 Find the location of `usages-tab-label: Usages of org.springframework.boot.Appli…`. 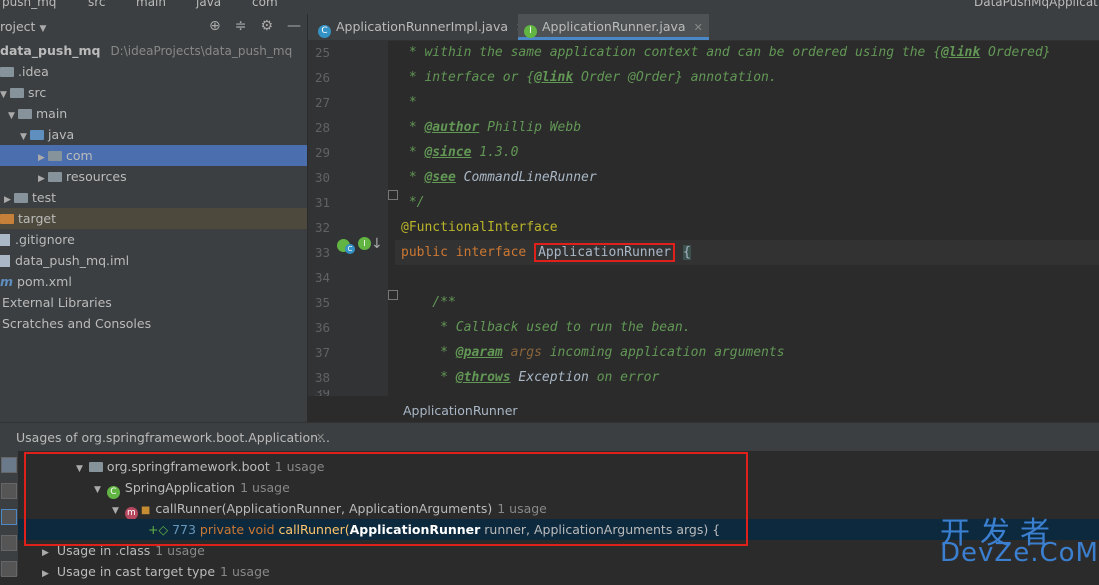

usages-tab-label: Usages of org.springframework.boot.Appli… is located at coordinates (173, 437).